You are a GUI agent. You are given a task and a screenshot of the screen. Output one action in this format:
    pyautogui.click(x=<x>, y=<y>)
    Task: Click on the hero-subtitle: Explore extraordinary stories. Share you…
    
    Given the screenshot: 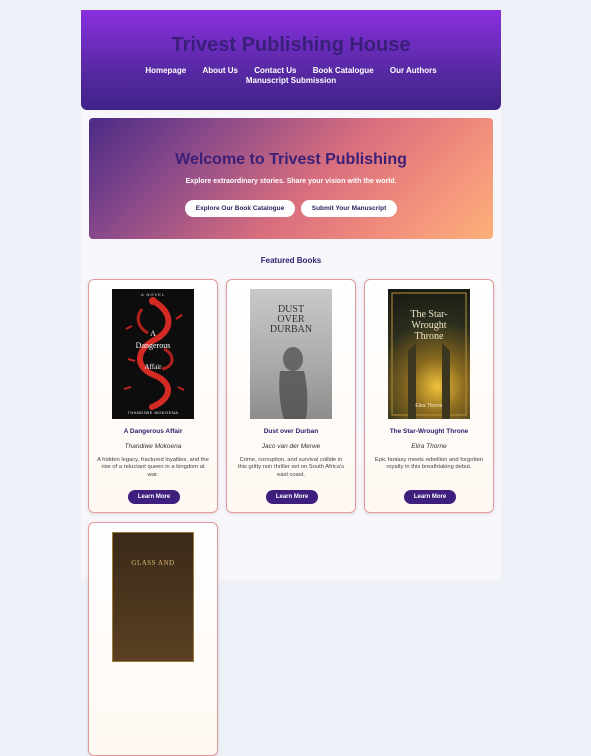 What is the action you would take?
    pyautogui.click(x=291, y=181)
    